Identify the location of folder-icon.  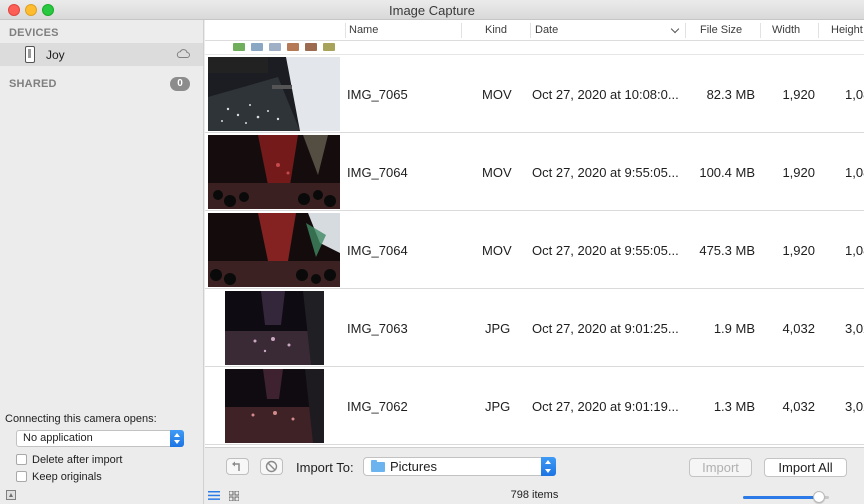
(378, 466).